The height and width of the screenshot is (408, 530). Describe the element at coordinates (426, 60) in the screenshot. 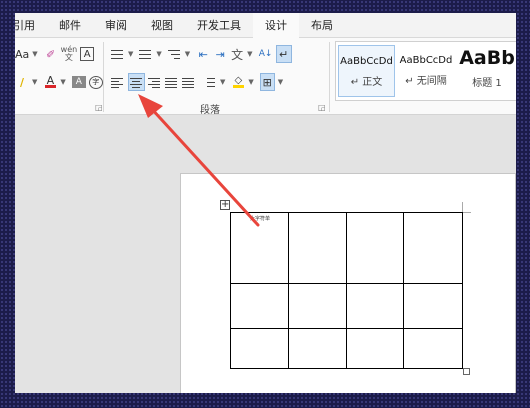

I see `style-no-spacing-sample: AaBbCcDd` at that location.